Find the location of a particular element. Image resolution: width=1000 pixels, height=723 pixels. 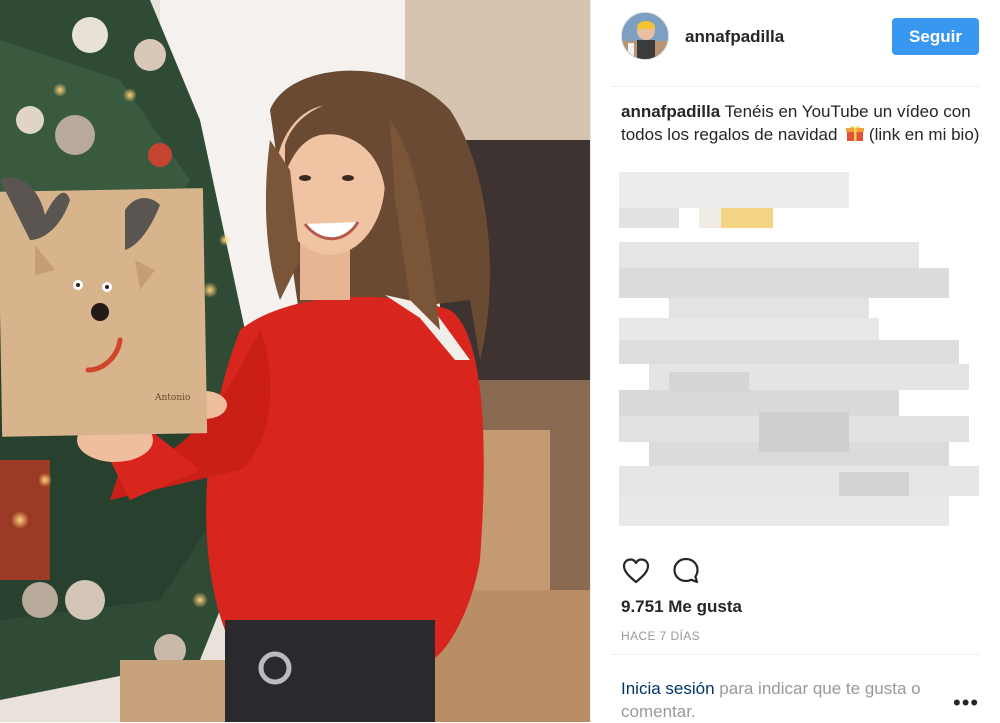

username: annafpadilla is located at coordinates (734, 37).